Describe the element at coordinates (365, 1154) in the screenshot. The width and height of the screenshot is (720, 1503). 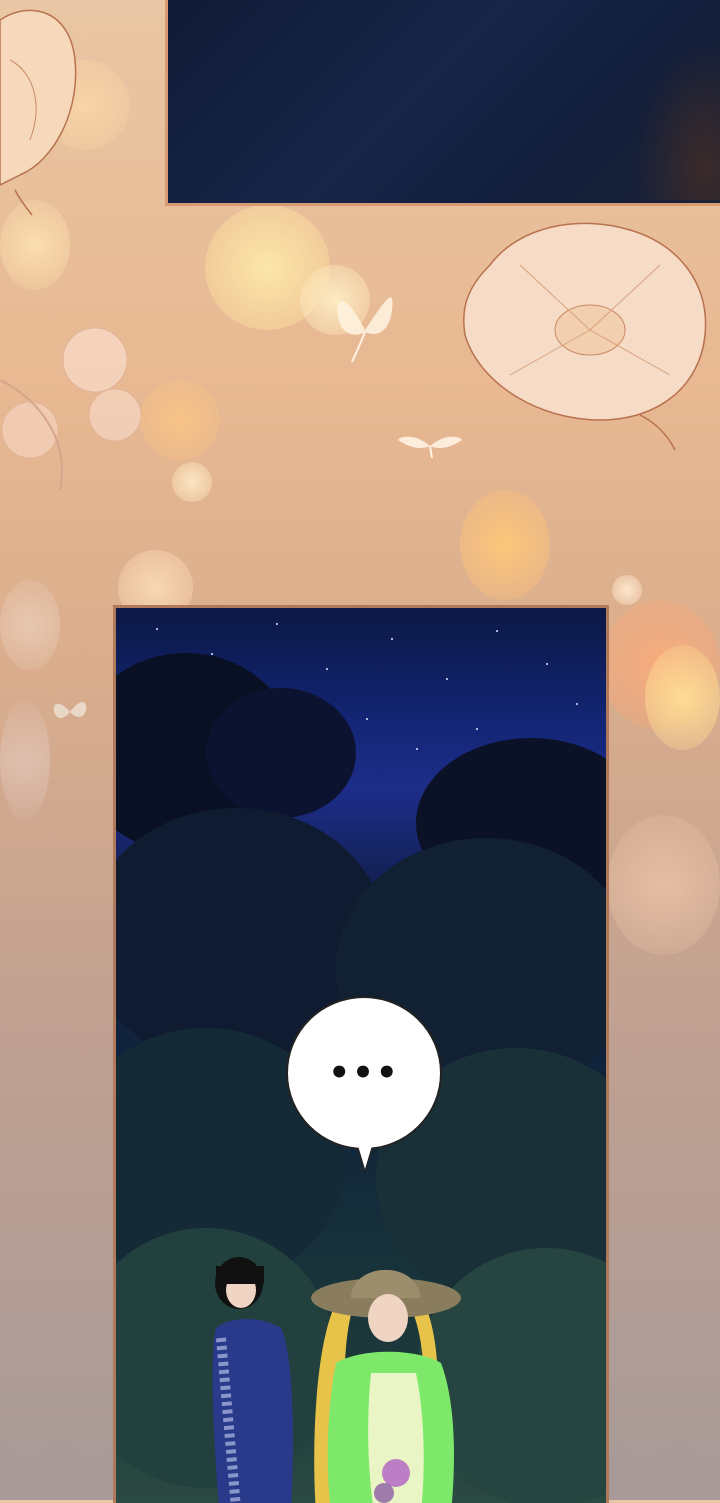
I see `speech-bubble-tail` at that location.